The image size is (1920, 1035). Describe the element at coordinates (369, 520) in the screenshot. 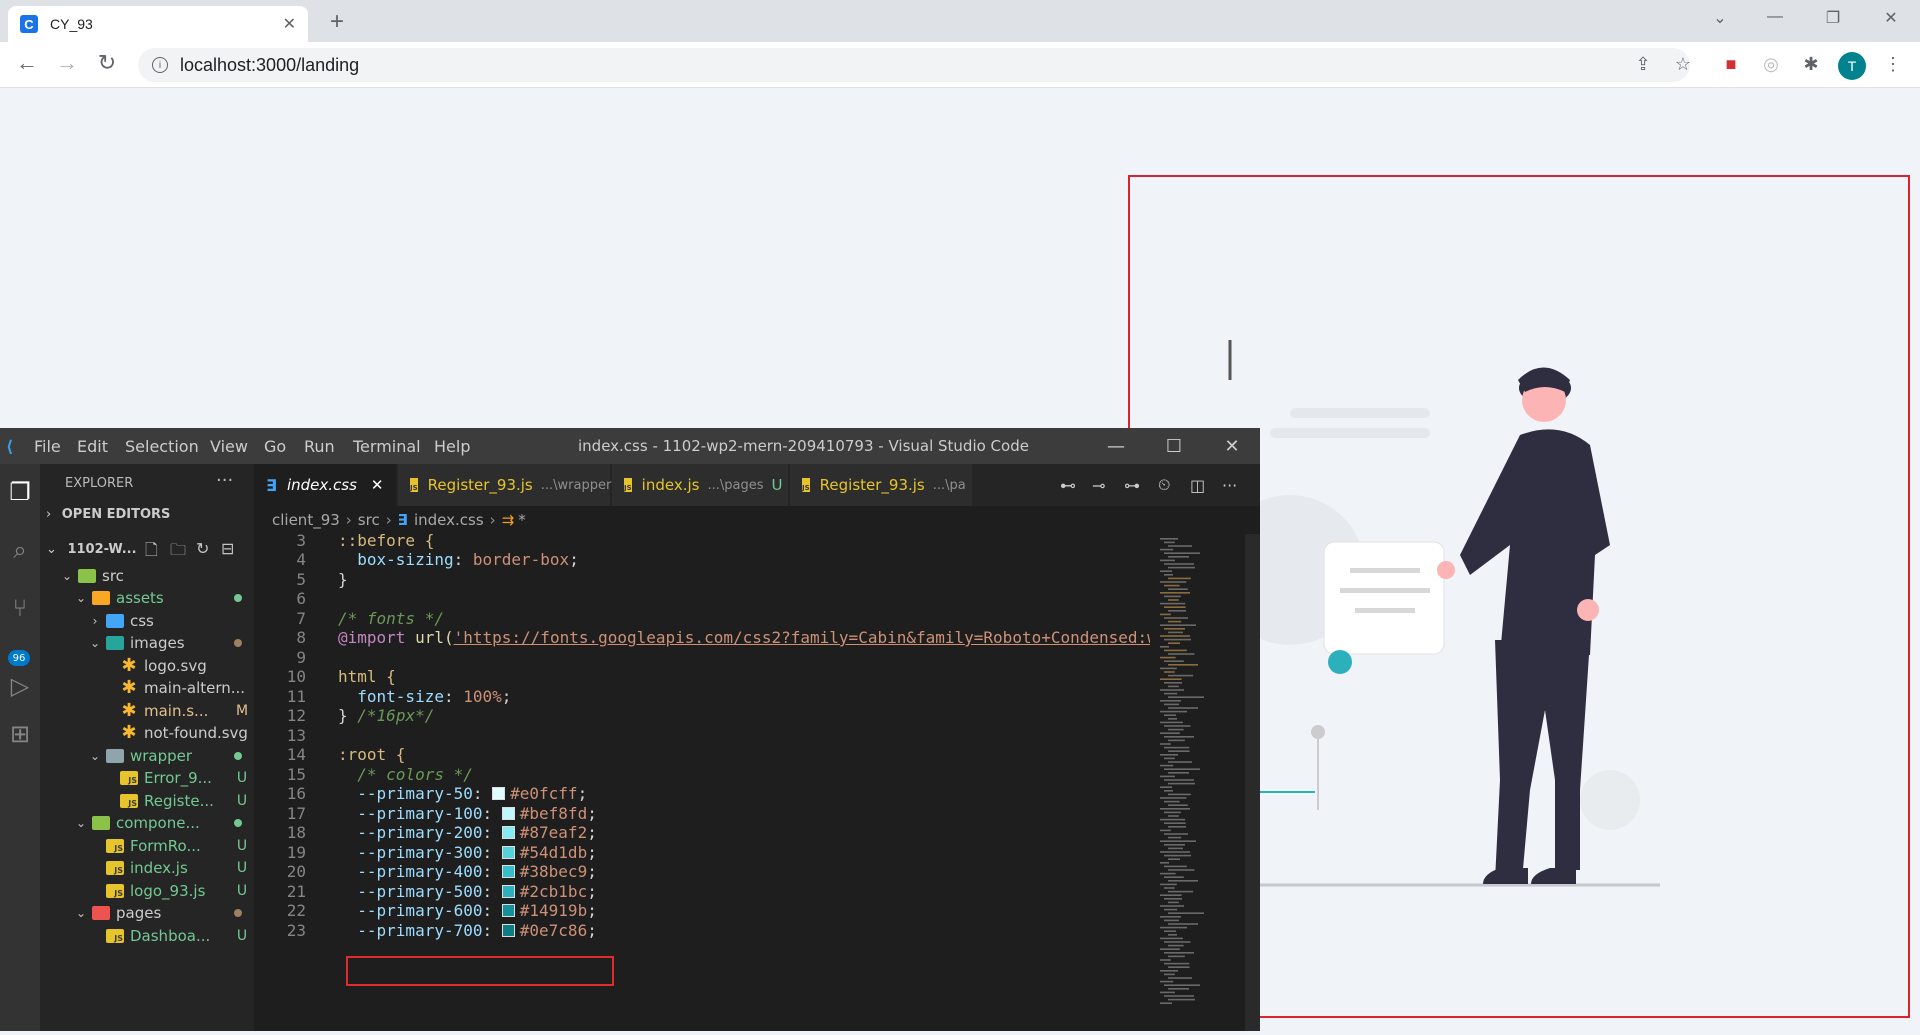

I see `breadcrumb-item: src` at that location.